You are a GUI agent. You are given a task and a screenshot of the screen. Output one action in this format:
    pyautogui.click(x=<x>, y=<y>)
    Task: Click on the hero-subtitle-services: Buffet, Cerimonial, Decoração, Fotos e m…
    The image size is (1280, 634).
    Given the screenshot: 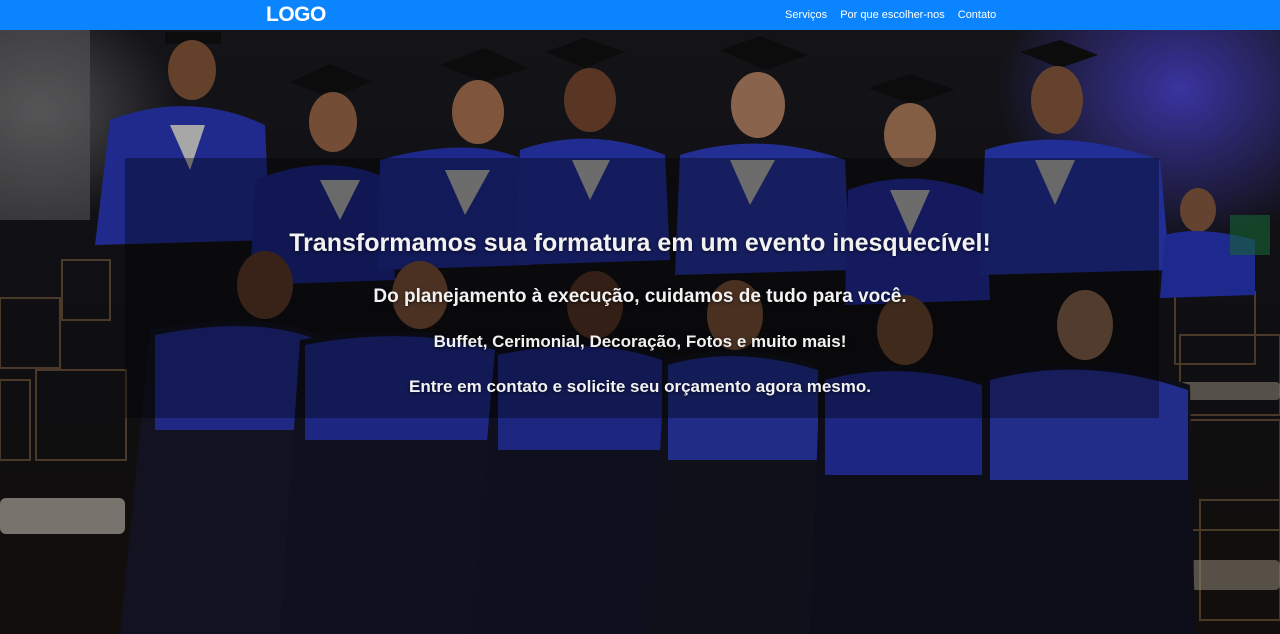 What is the action you would take?
    pyautogui.click(x=640, y=341)
    